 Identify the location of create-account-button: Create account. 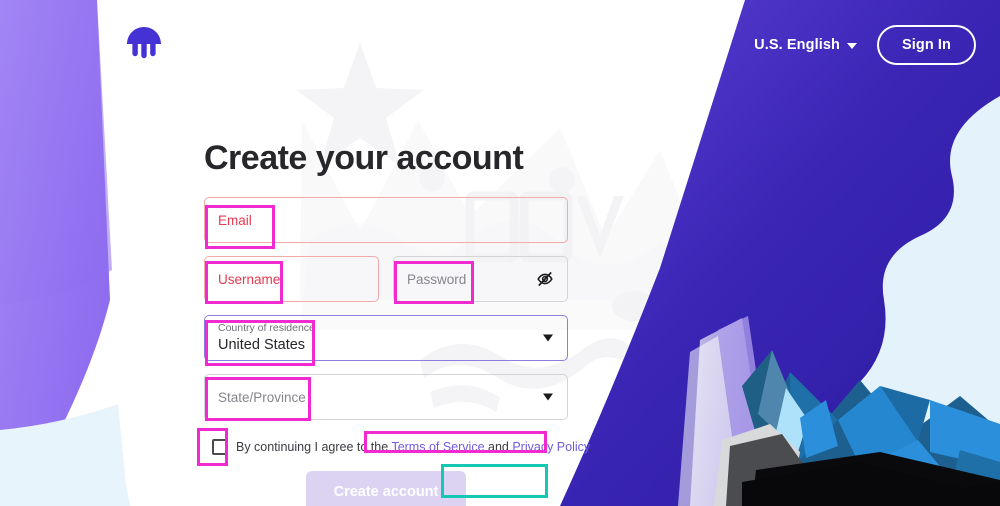
(386, 488).